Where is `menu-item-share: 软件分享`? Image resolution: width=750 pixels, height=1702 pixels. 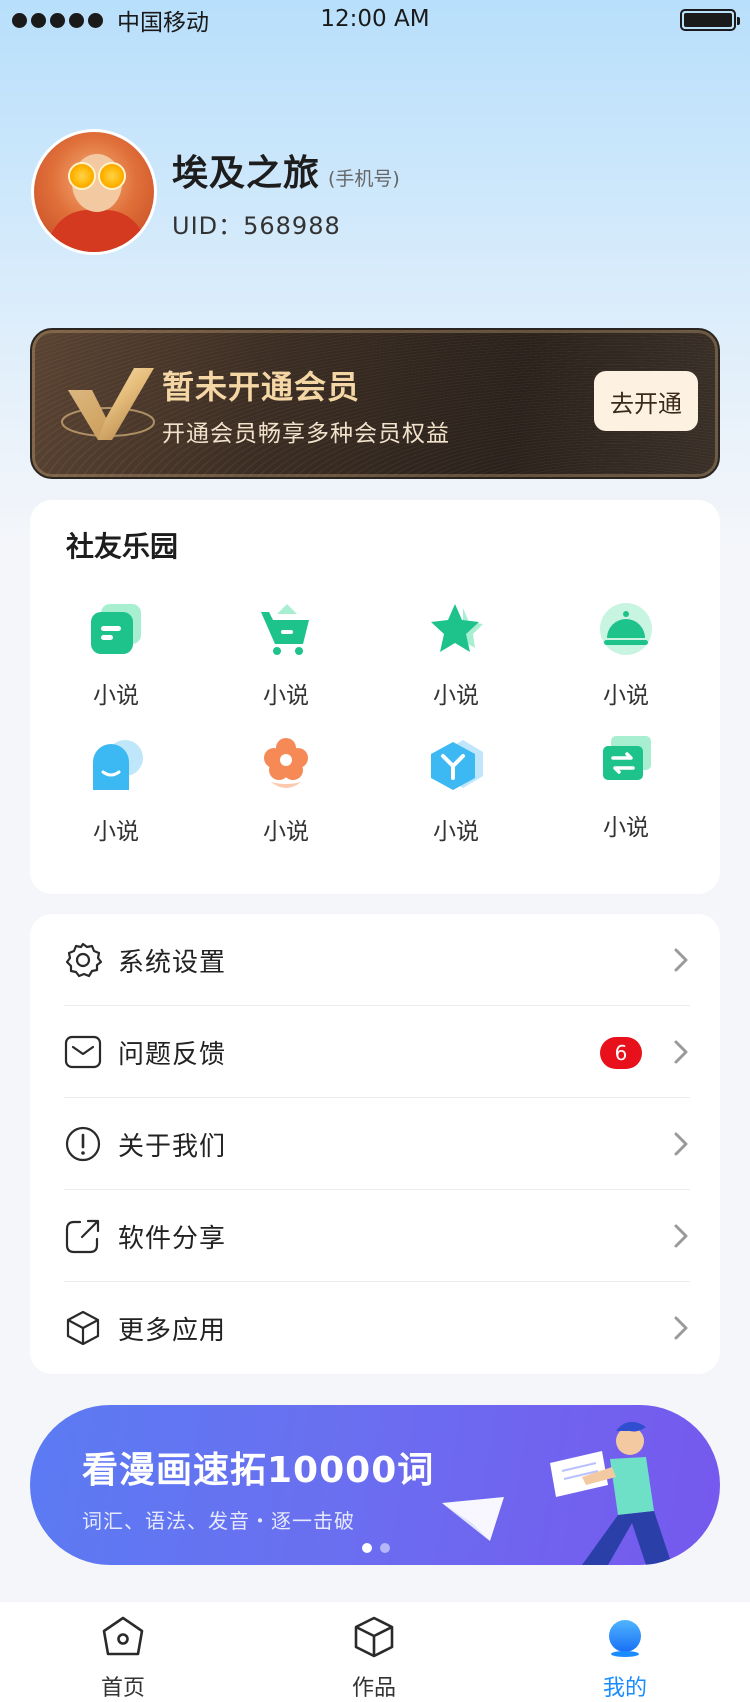 menu-item-share: 软件分享 is located at coordinates (392, 1236).